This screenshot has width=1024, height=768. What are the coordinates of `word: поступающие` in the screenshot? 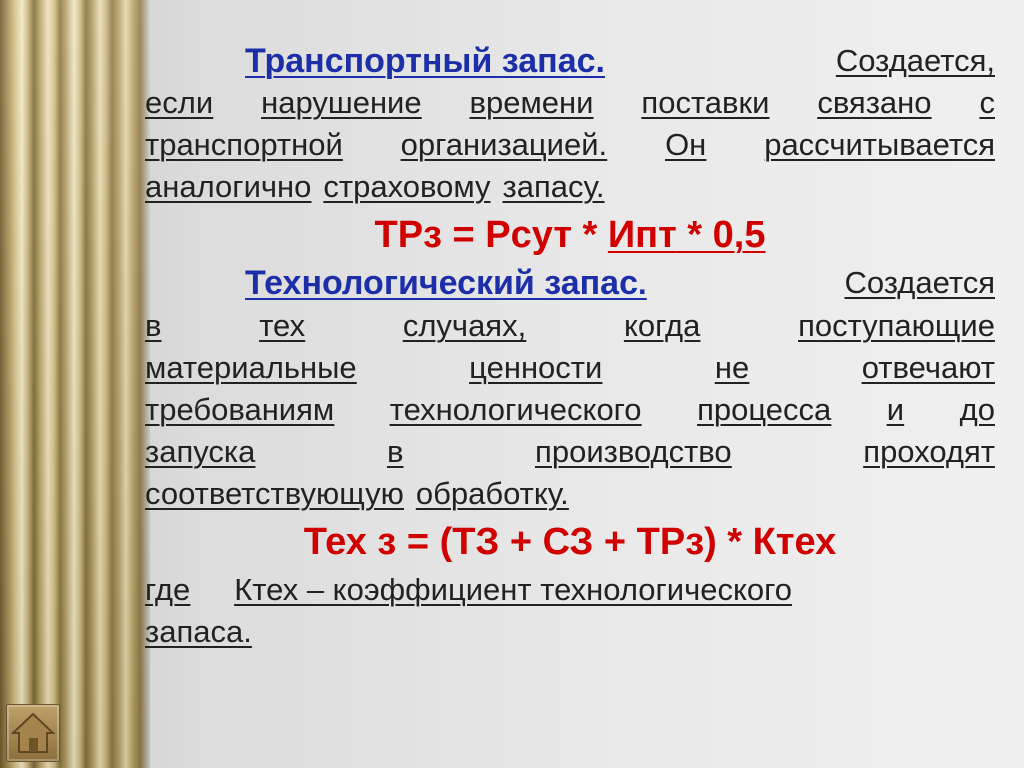 It's located at (896, 325).